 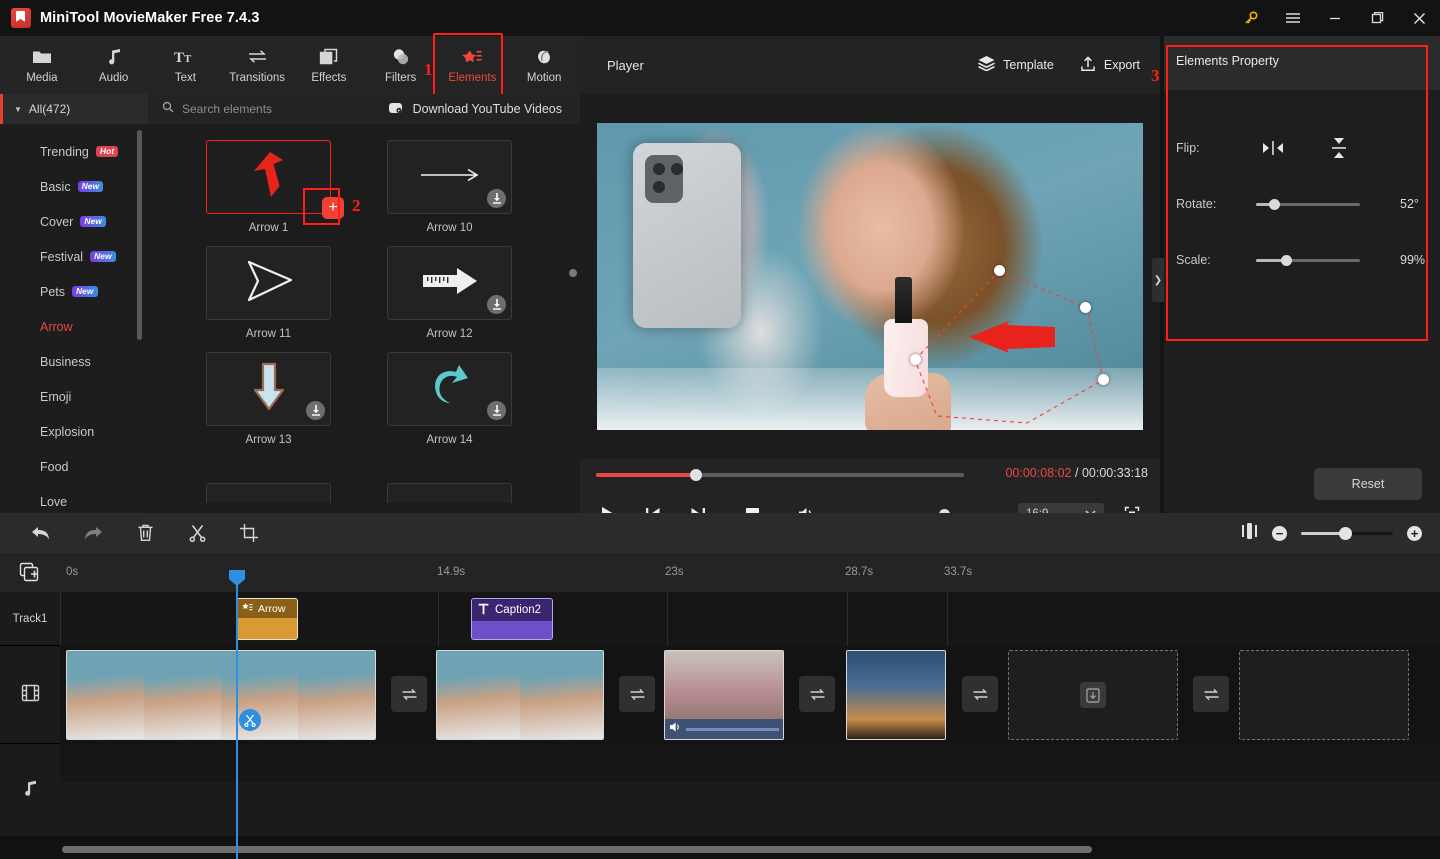 What do you see at coordinates (30, 695) in the screenshot?
I see `video-track-header` at bounding box center [30, 695].